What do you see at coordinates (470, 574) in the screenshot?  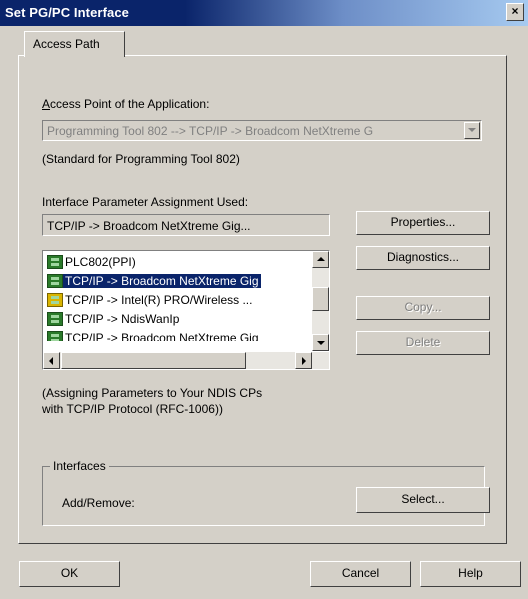 I see `help-button: Help` at bounding box center [470, 574].